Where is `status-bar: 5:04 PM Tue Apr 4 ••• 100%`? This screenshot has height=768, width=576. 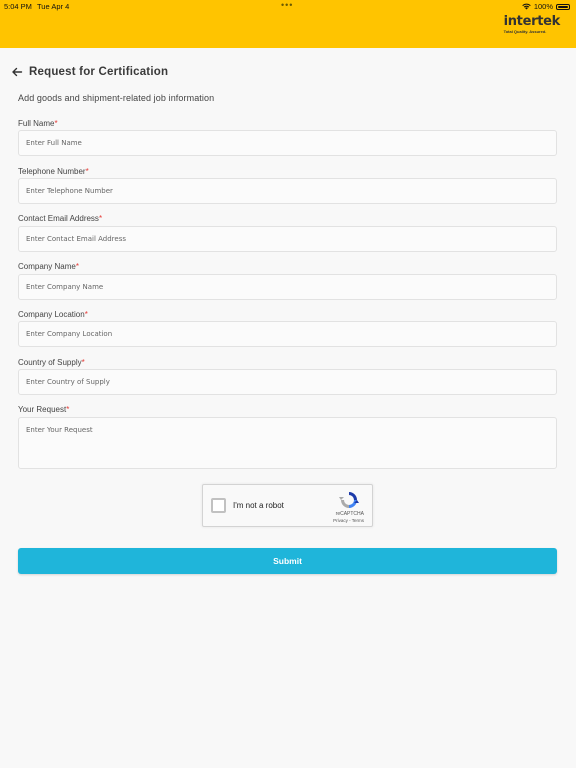
status-bar: 5:04 PM Tue Apr 4 ••• 100% is located at coordinates (288, 6).